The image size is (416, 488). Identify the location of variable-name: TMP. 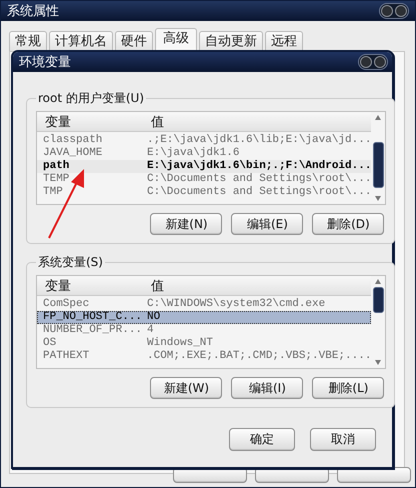
(53, 192).